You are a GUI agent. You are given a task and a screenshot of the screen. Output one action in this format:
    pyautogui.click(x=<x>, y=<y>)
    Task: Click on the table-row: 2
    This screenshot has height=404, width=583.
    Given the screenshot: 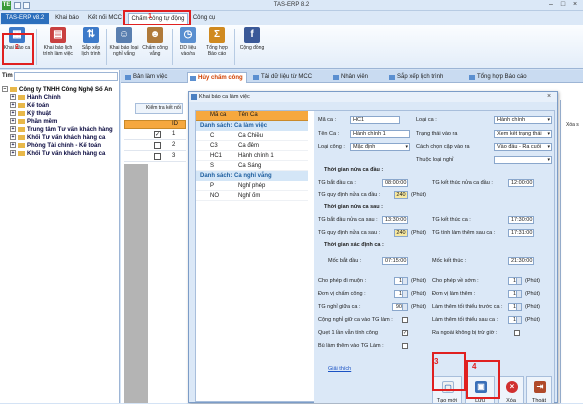 What is the action you would take?
    pyautogui.click(x=155, y=145)
    